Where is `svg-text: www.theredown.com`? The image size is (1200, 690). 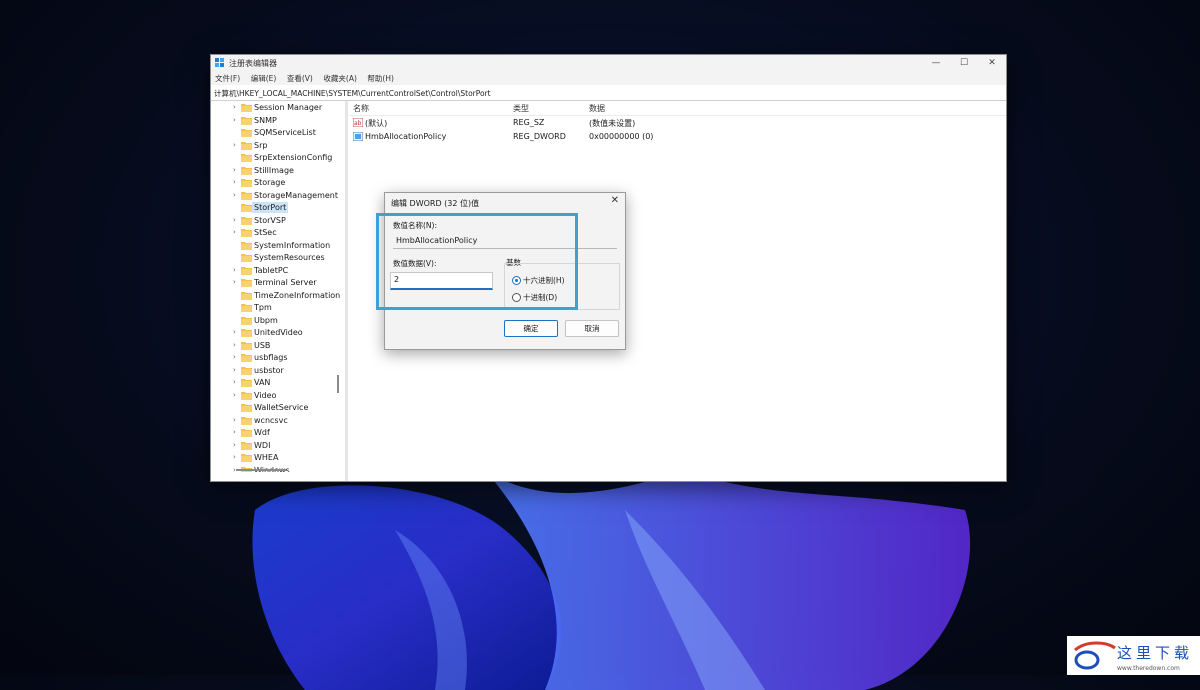 svg-text: www.theredown.com is located at coordinates (1148, 668).